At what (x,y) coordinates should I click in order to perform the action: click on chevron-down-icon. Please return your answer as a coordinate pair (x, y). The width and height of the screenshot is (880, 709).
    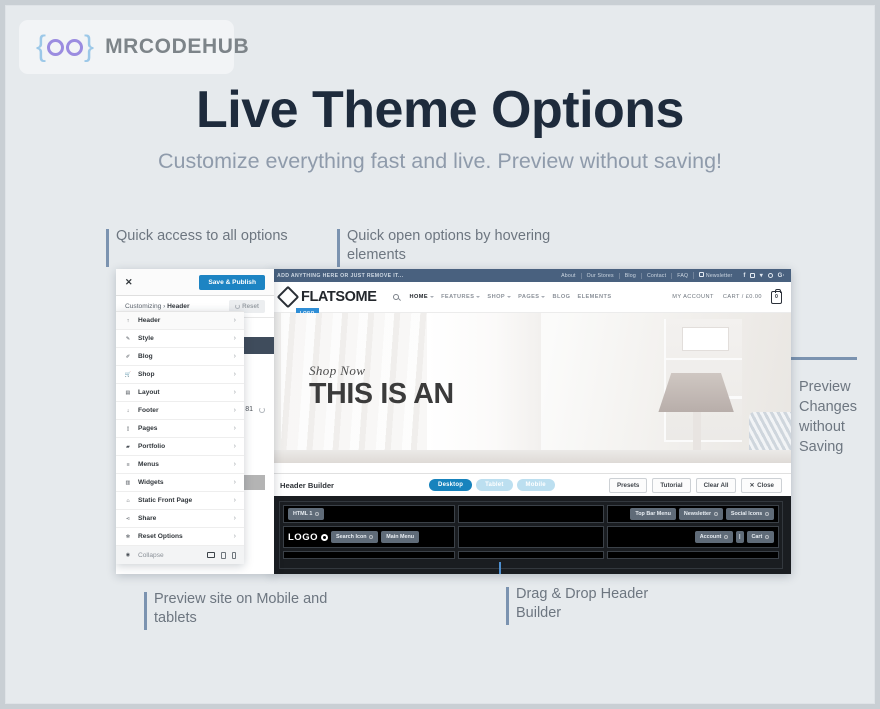
    Looking at the image, I should click on (478, 297).